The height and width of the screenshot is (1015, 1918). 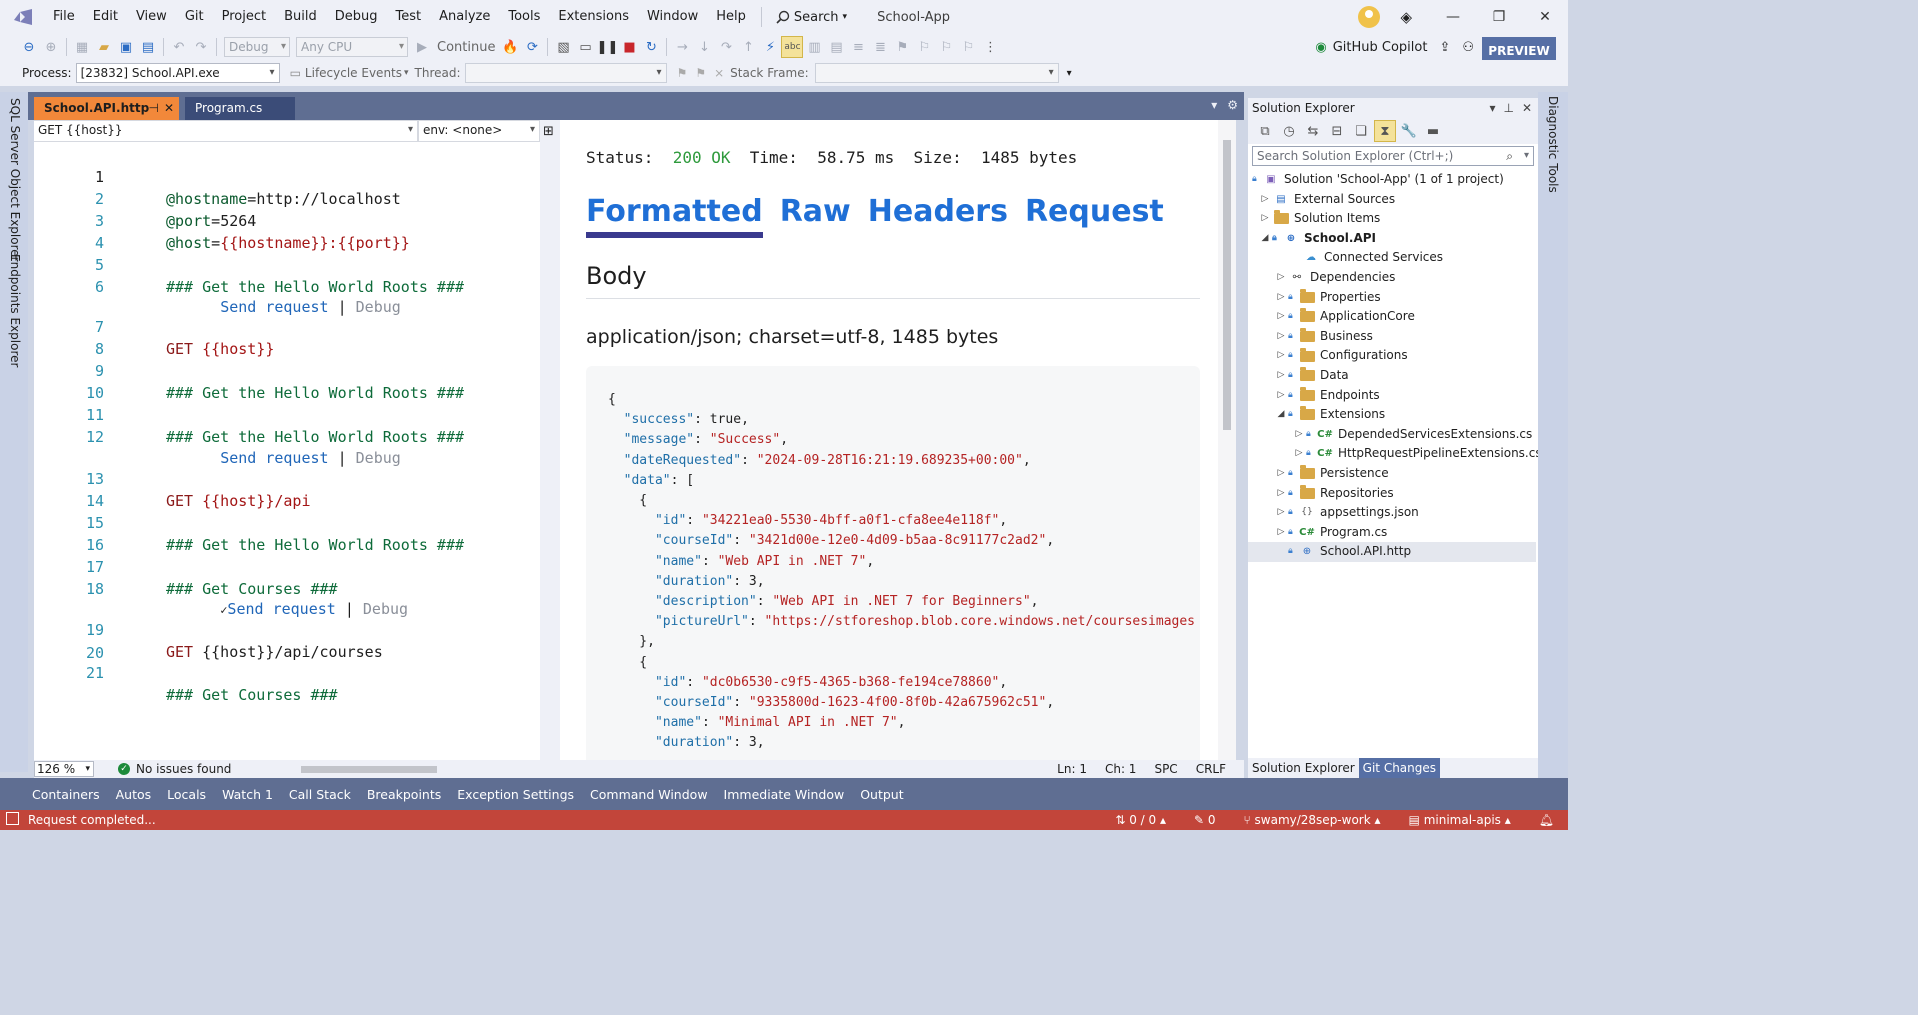 What do you see at coordinates (1553, 144) in the screenshot?
I see `diagnostic-tools-tab: Diagnostic Tools` at bounding box center [1553, 144].